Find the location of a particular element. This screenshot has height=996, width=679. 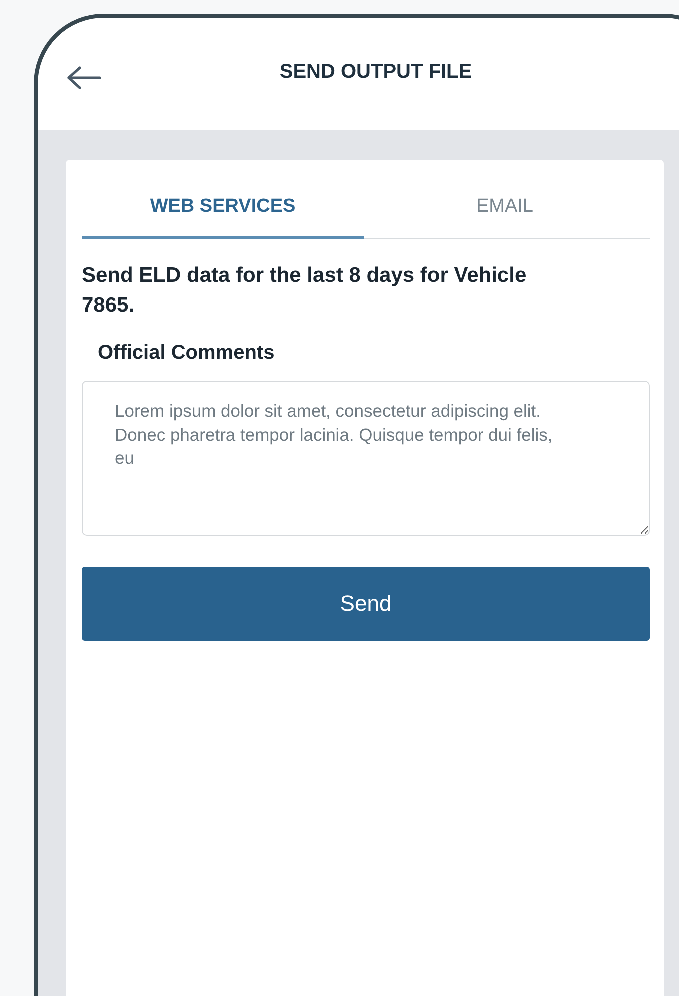

tab: WEB SERVICES is located at coordinates (223, 208).